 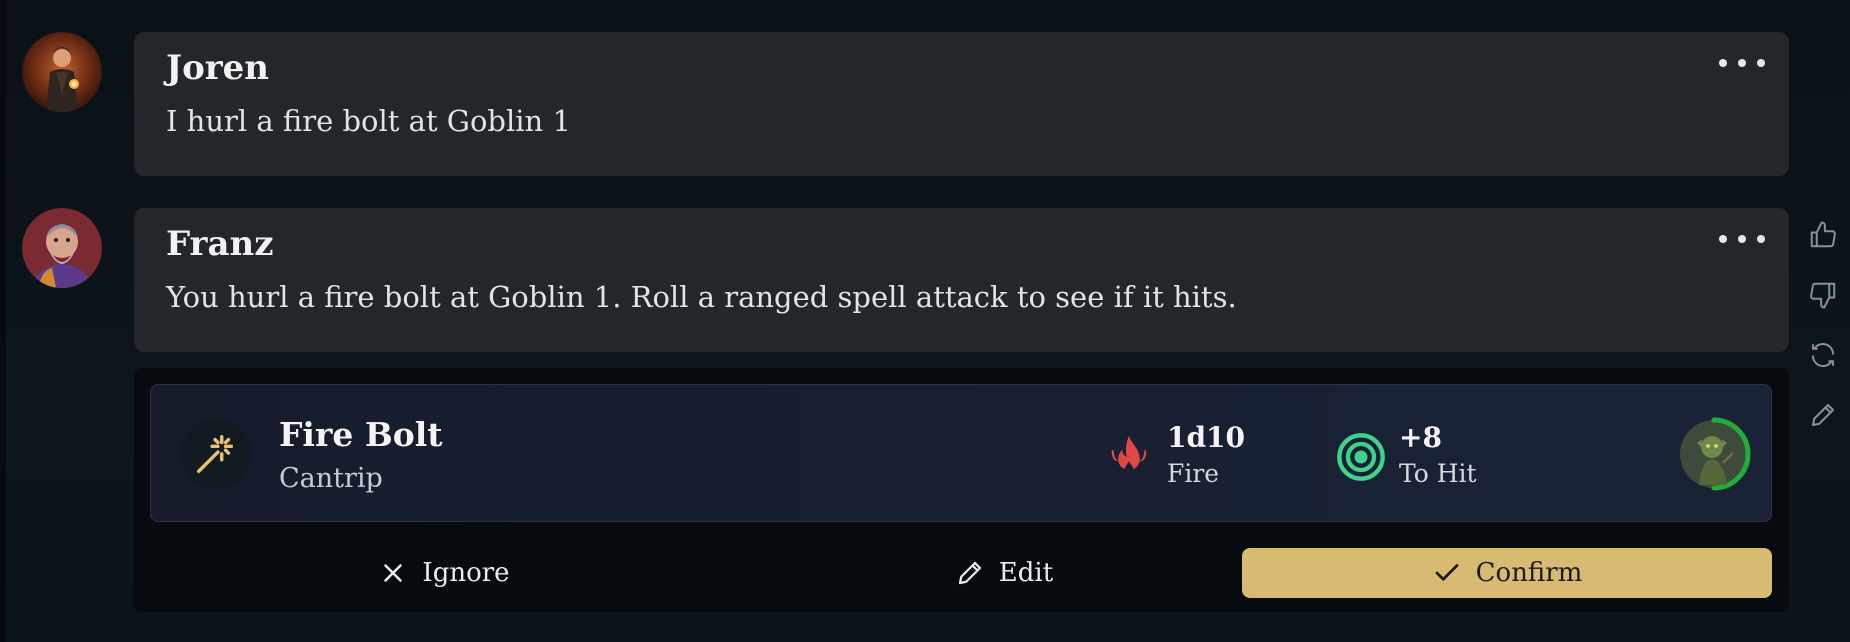 What do you see at coordinates (969, 573) in the screenshot?
I see `pencil-icon` at bounding box center [969, 573].